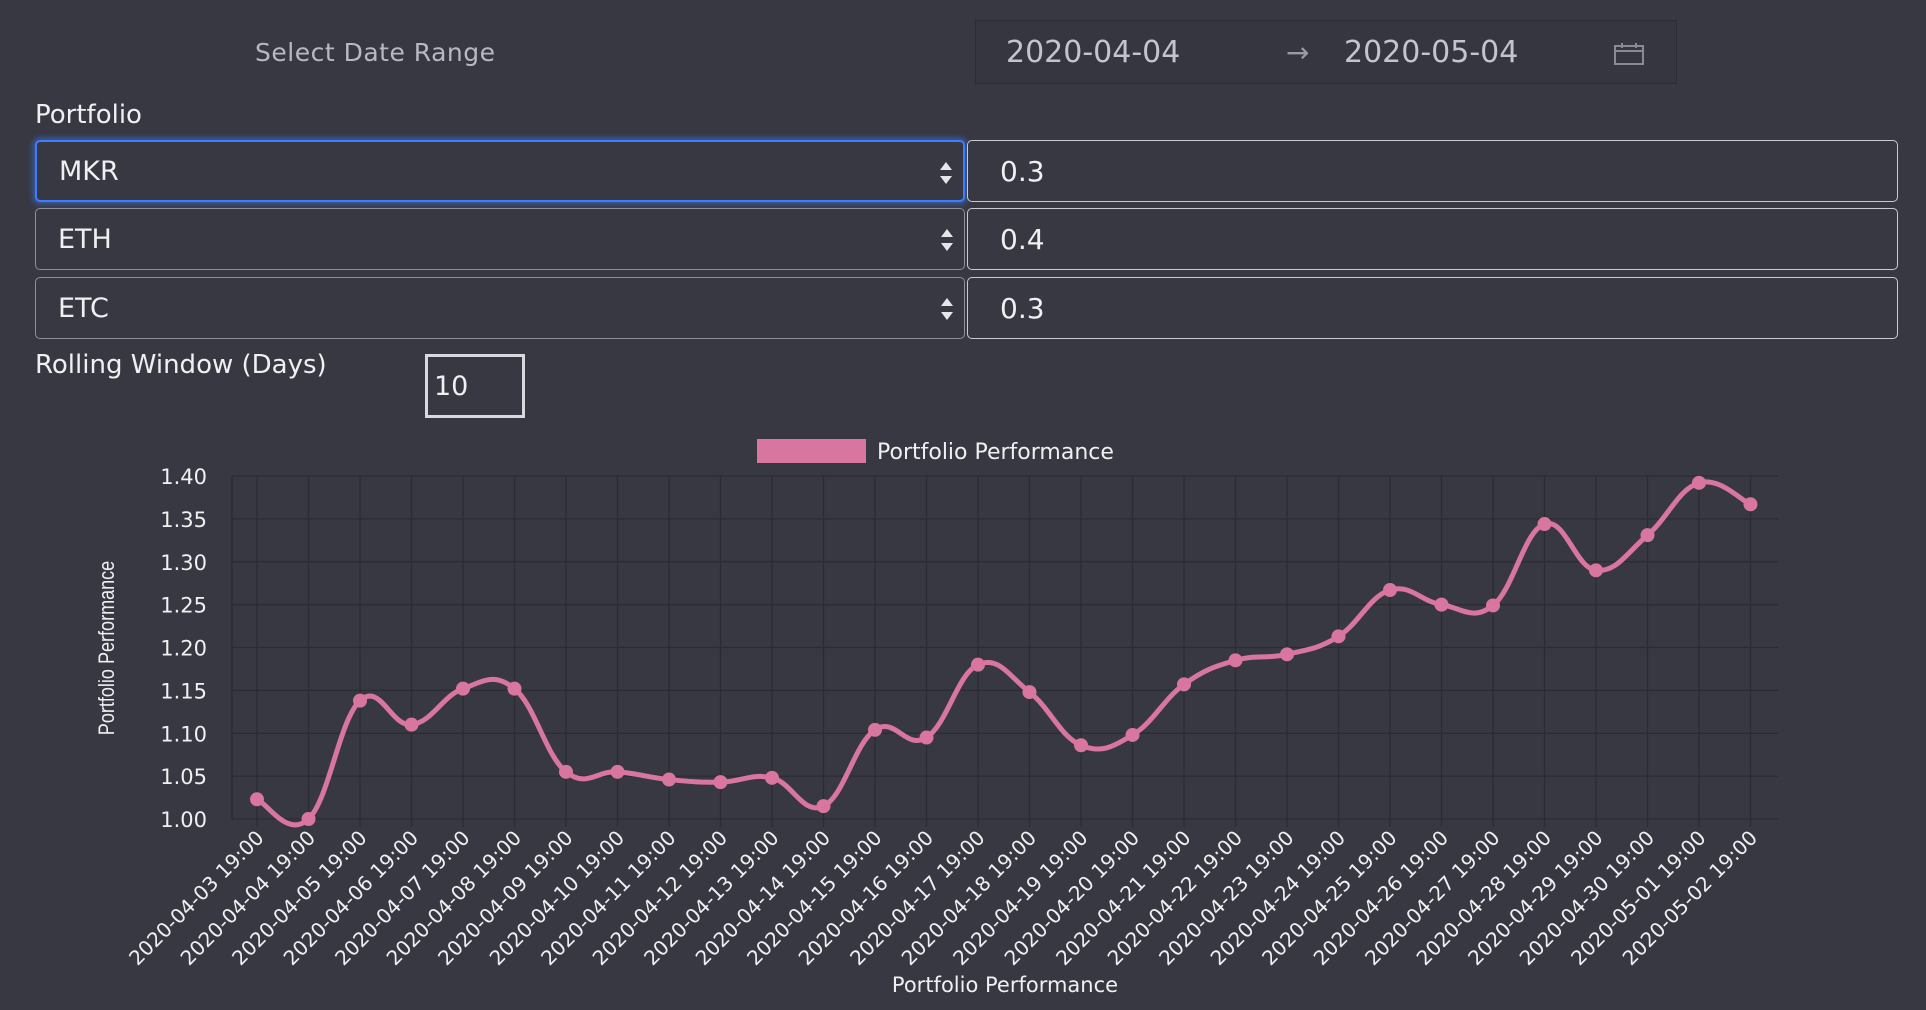  I want to click on start-date-field: 2020-04-04, so click(1093, 52).